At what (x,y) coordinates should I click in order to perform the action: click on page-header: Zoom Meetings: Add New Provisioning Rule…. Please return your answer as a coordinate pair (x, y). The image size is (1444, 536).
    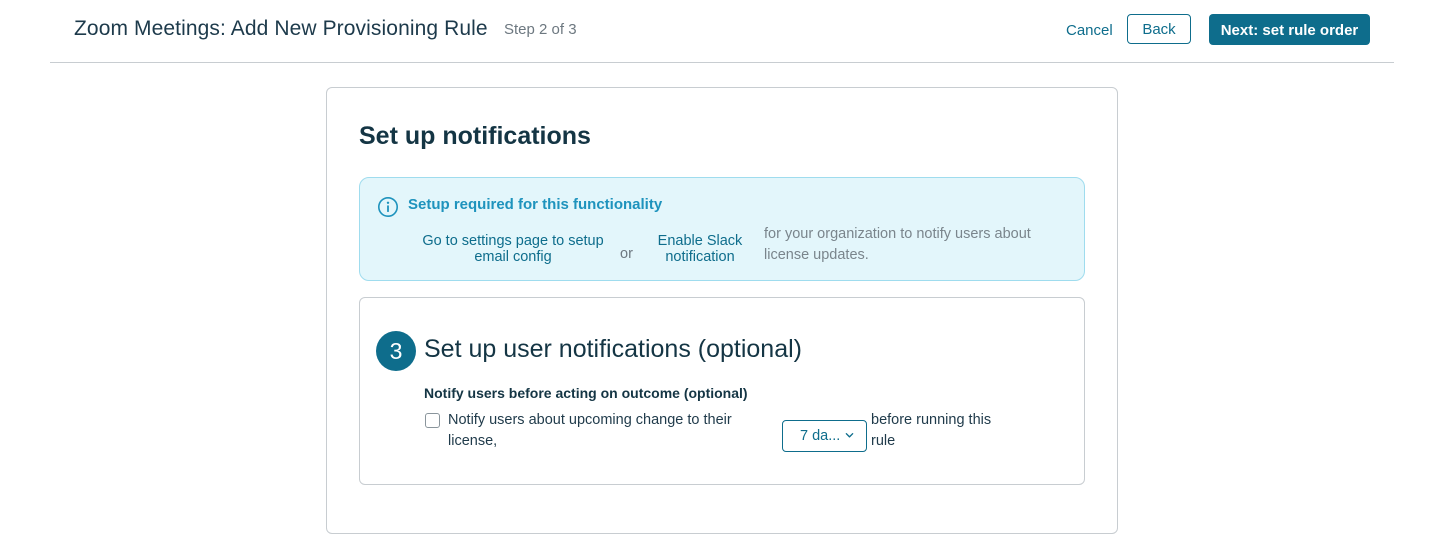
    Looking at the image, I should click on (722, 31).